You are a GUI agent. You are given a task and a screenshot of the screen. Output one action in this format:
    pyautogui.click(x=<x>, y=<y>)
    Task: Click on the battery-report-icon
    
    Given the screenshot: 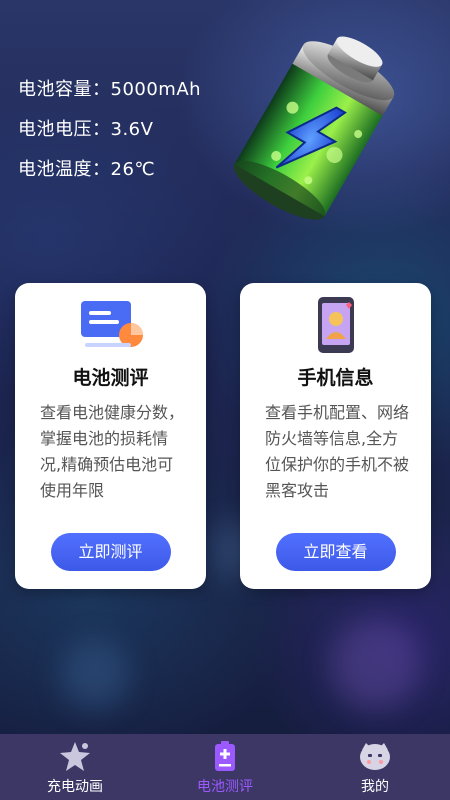 What is the action you would take?
    pyautogui.click(x=111, y=324)
    